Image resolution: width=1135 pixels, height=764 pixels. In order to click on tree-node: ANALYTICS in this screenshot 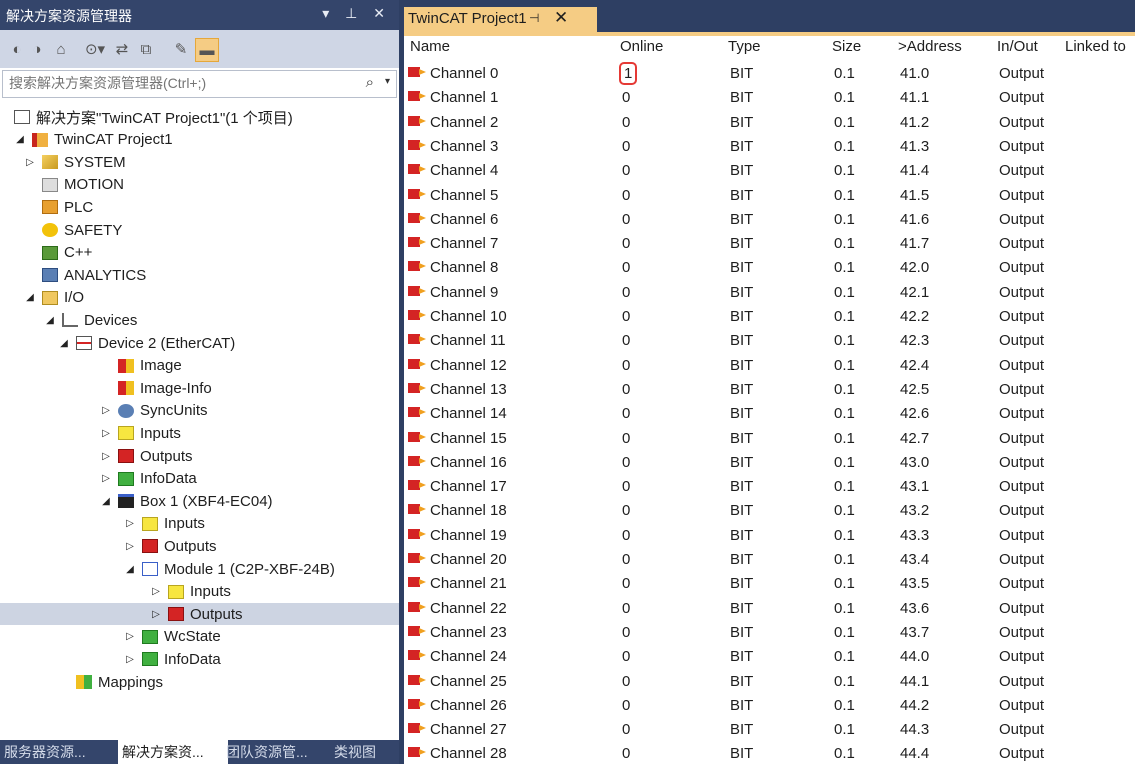, I will do `click(199, 275)`.